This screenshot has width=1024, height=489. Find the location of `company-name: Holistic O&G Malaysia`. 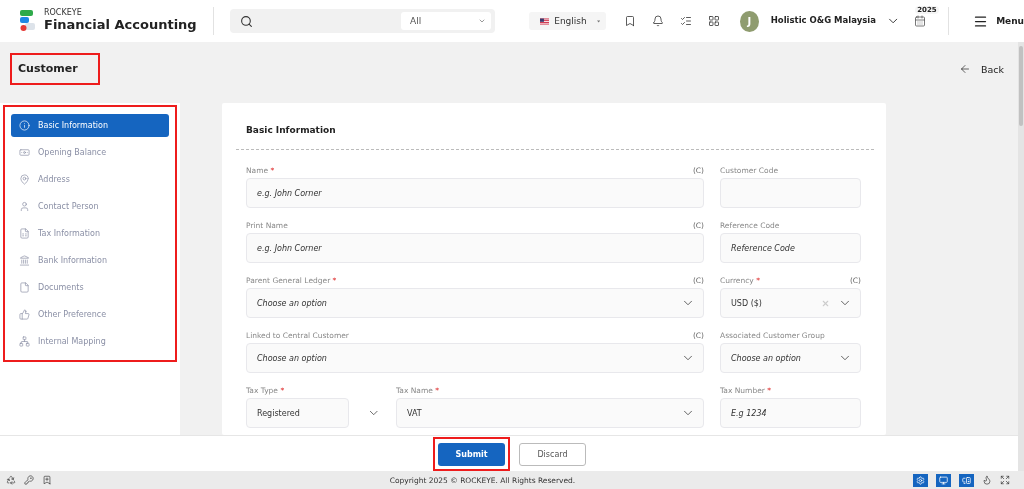

company-name: Holistic O&G Malaysia is located at coordinates (823, 21).